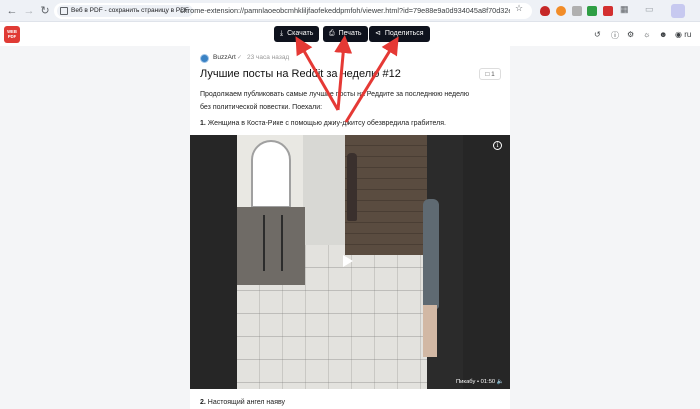  I want to click on arrow-to-download, so click(317, 73).